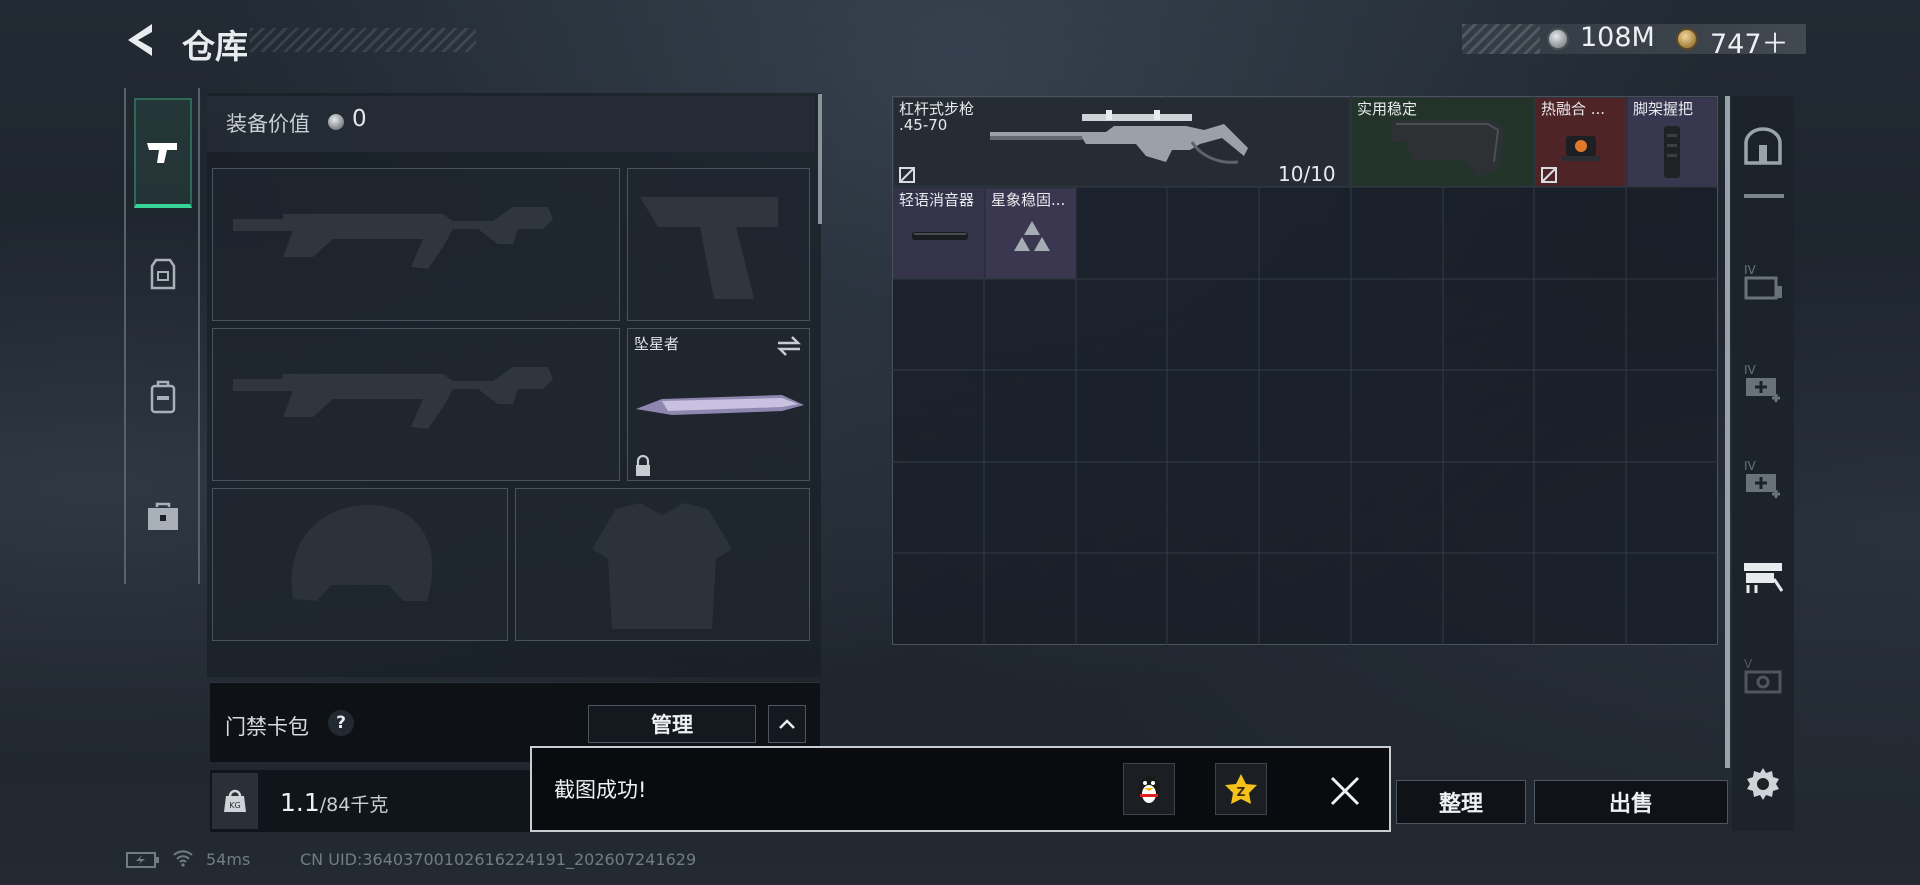 Image resolution: width=1920 pixels, height=885 pixels. I want to click on tab-backpack, so click(163, 397).